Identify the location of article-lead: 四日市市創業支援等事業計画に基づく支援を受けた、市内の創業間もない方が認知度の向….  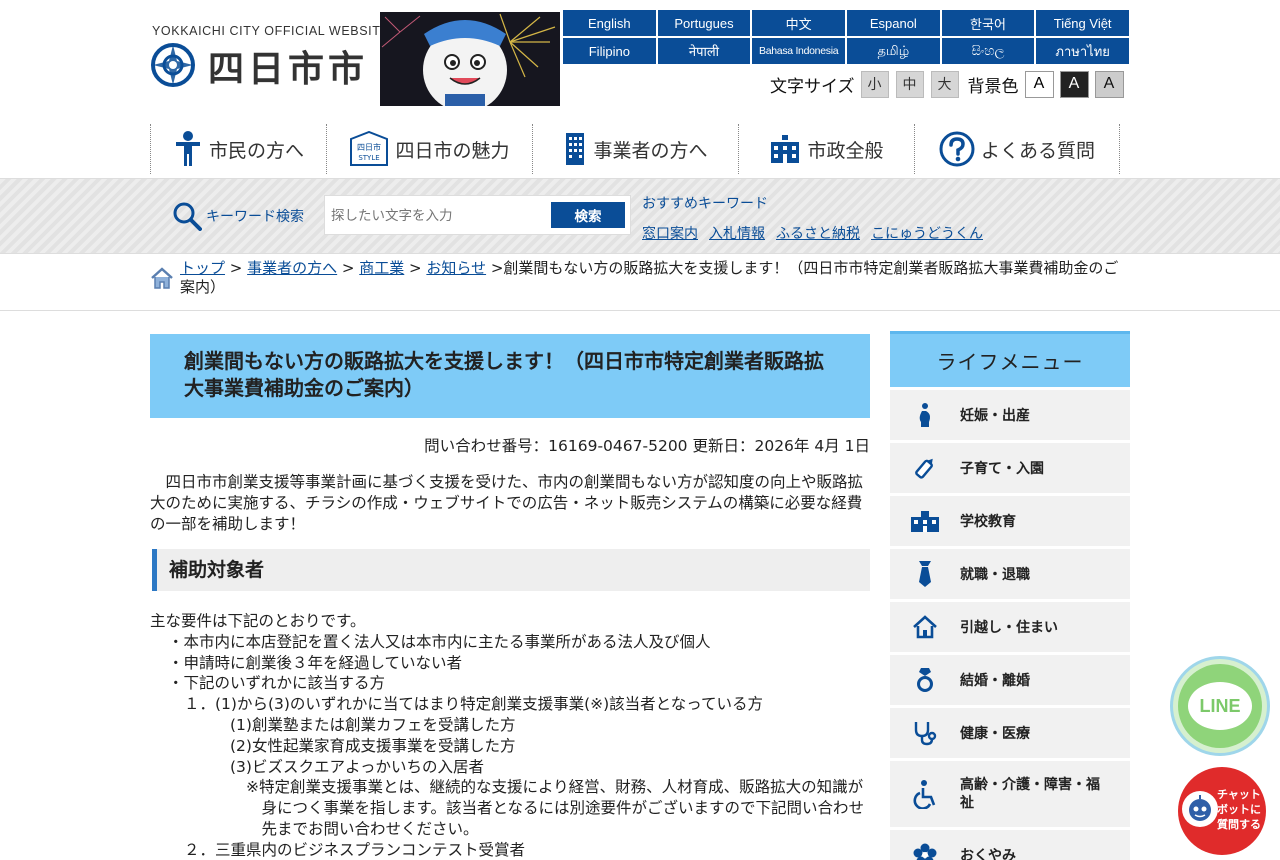
(507, 503).